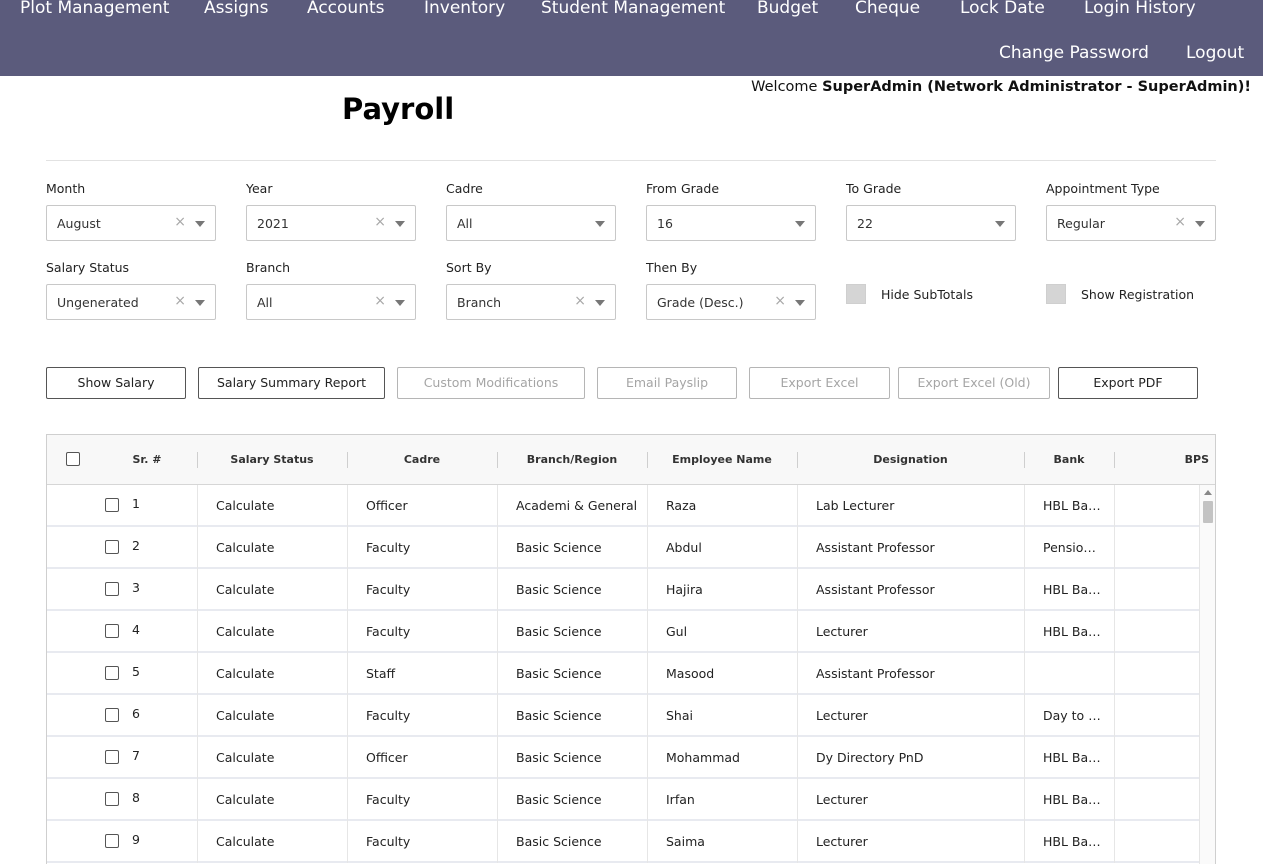 This screenshot has height=864, width=1263. Describe the element at coordinates (731, 302) in the screenshot. I see `then-by-select: Grade (Desc.) ×` at that location.